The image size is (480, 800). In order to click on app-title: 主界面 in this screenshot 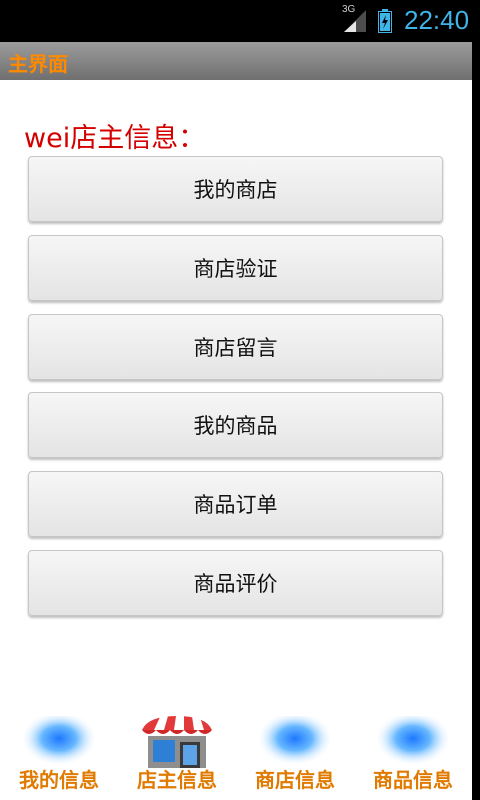, I will do `click(38, 64)`.